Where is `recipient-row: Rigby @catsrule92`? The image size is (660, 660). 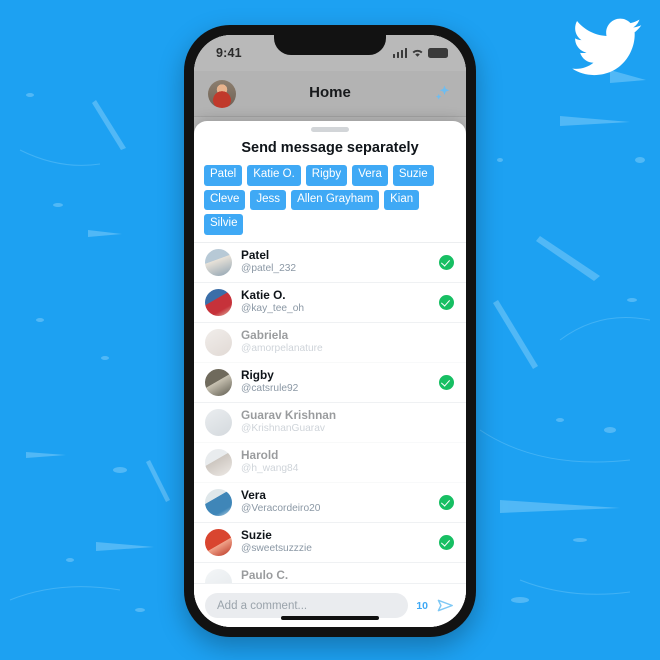
recipient-row: Rigby @catsrule92 is located at coordinates (330, 383).